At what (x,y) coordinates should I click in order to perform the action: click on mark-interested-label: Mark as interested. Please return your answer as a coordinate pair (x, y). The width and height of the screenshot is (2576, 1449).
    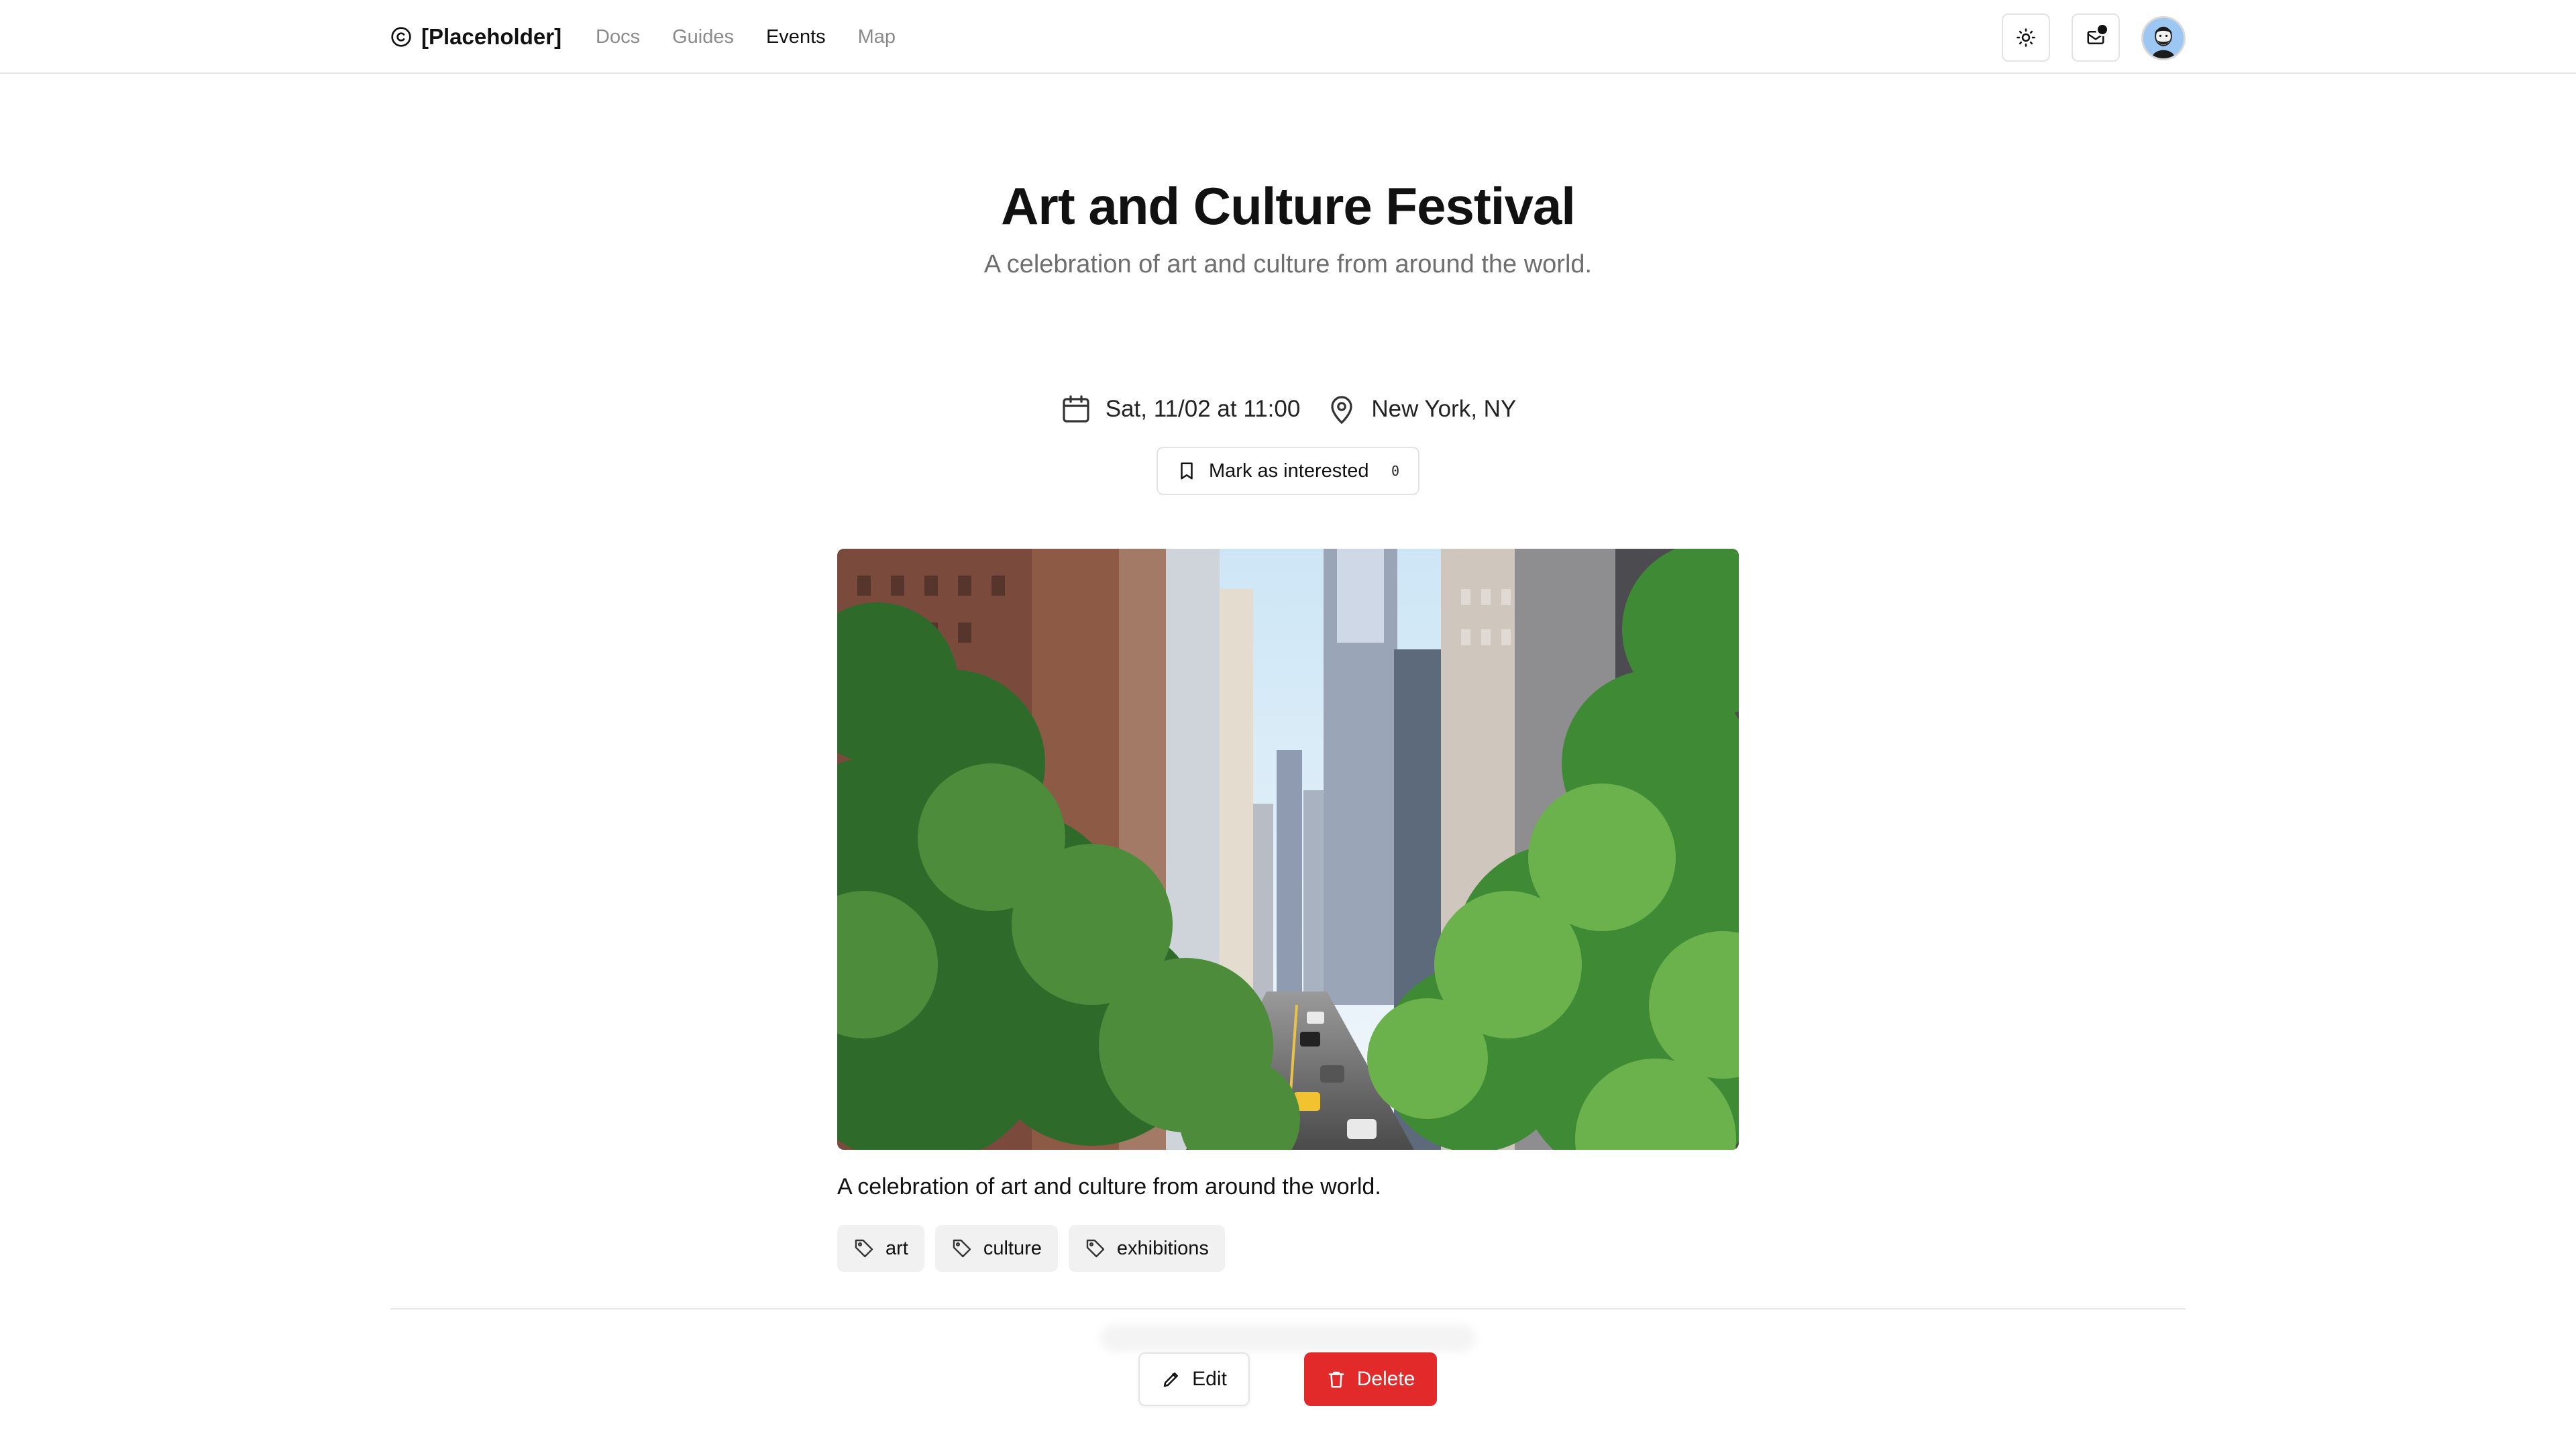
    Looking at the image, I should click on (1289, 471).